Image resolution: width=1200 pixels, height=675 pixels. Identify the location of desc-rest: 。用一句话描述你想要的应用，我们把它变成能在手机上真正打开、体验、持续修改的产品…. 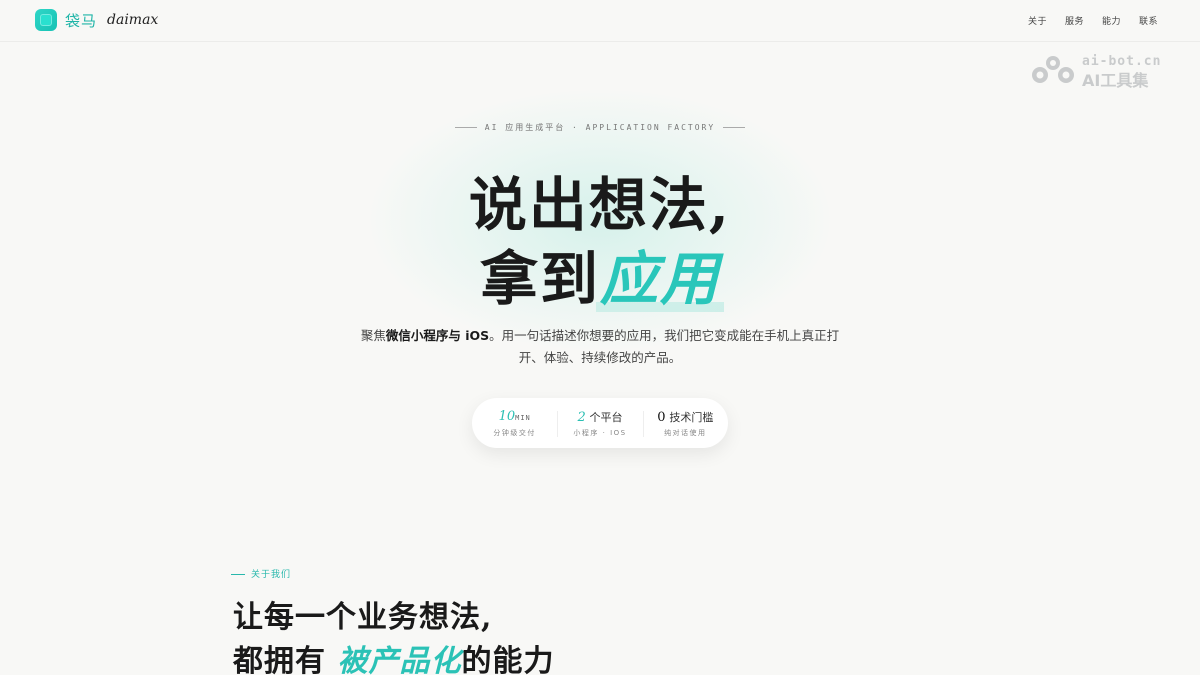
(664, 346).